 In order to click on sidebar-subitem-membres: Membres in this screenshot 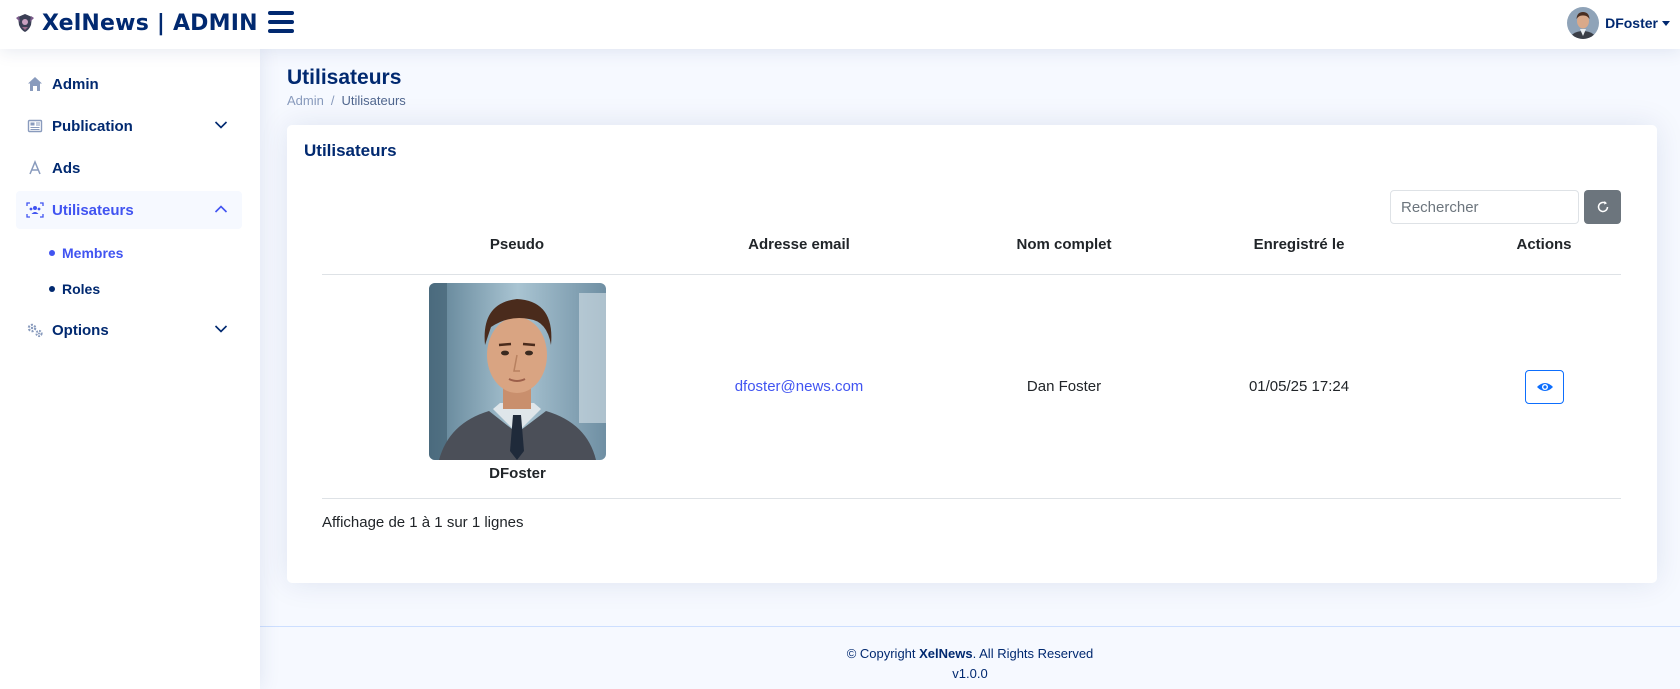, I will do `click(86, 253)`.